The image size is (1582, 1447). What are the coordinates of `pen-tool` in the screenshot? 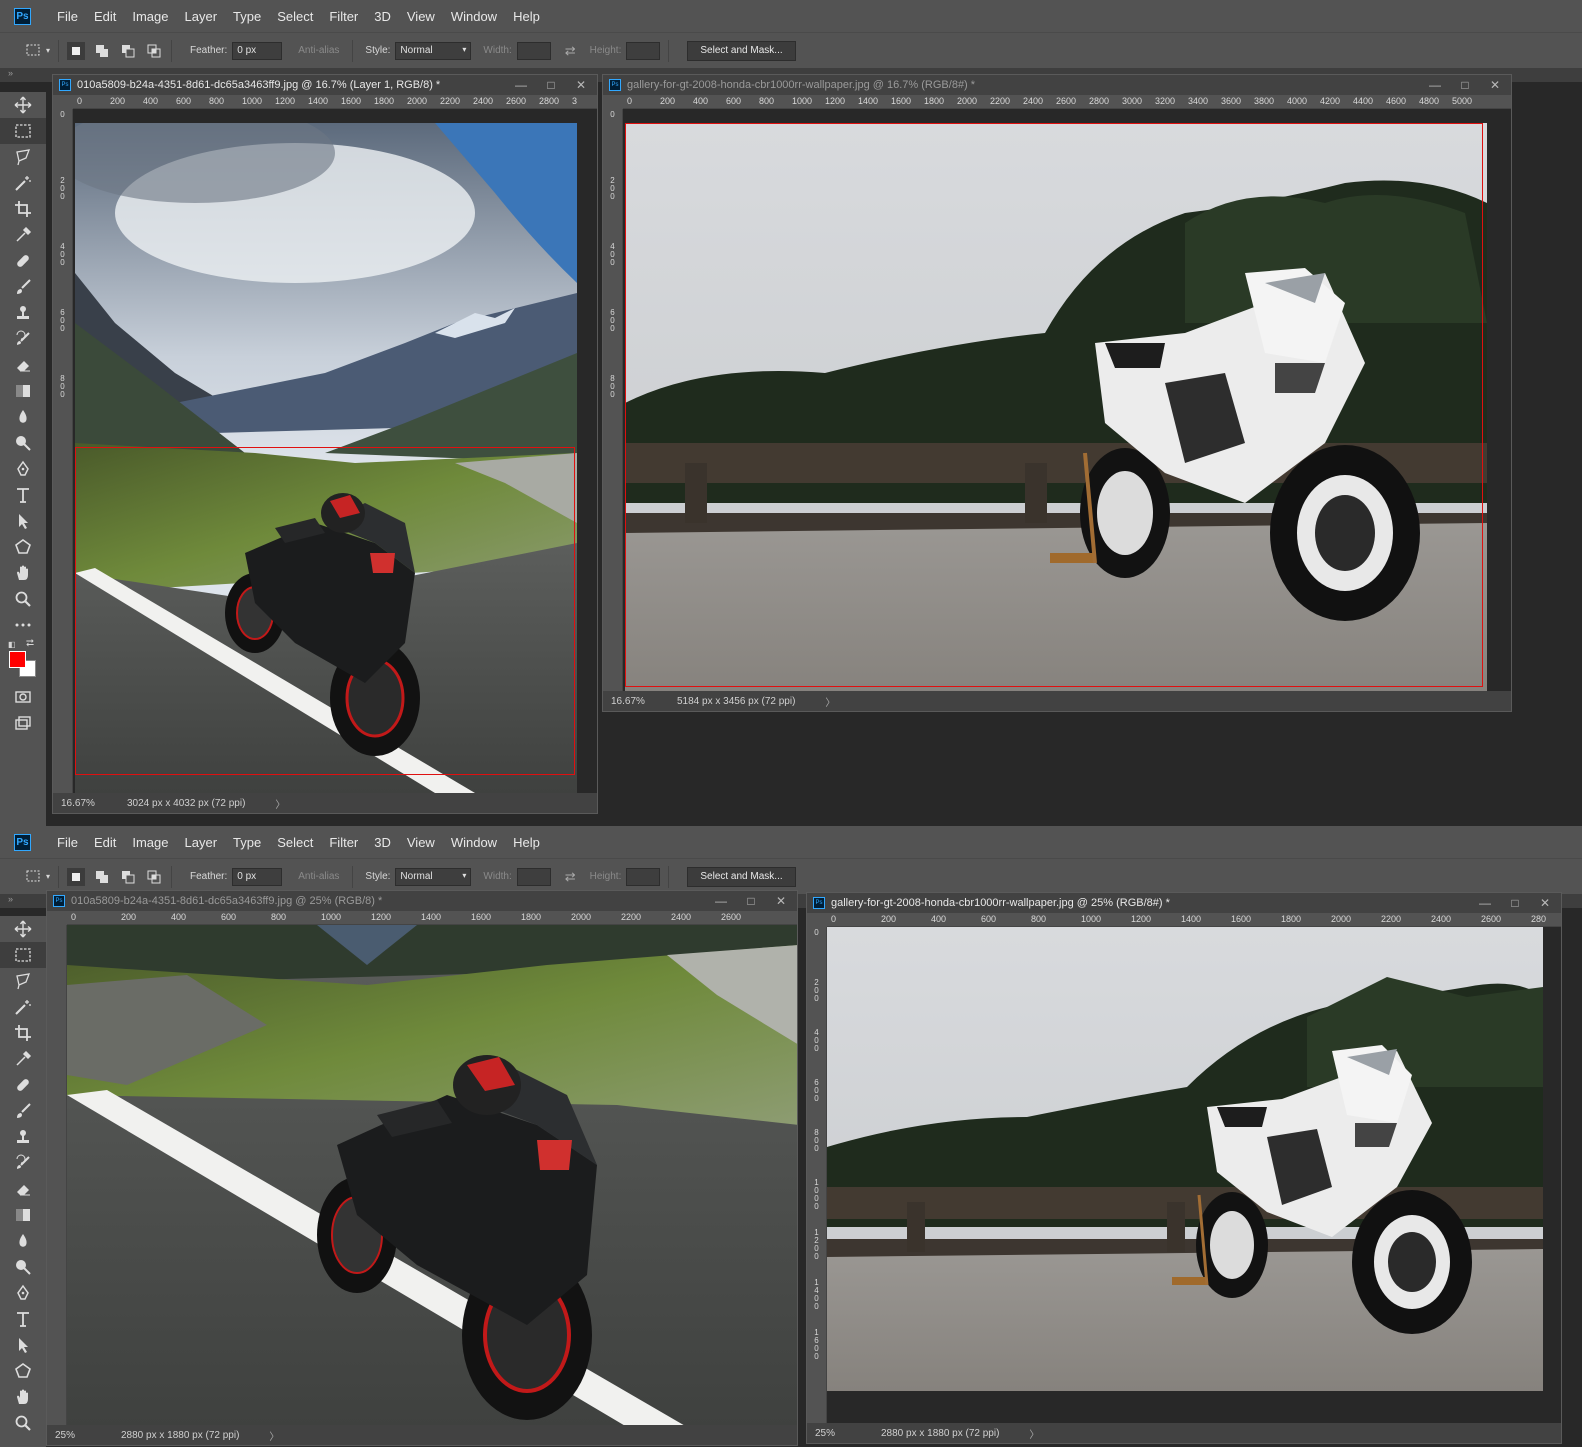 It's located at (23, 1293).